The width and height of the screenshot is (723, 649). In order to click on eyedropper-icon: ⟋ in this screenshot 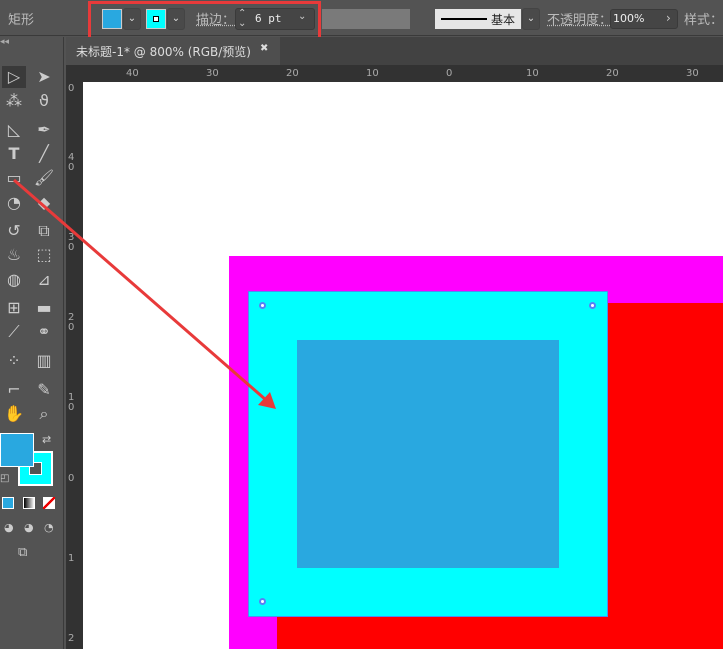, I will do `click(14, 332)`.